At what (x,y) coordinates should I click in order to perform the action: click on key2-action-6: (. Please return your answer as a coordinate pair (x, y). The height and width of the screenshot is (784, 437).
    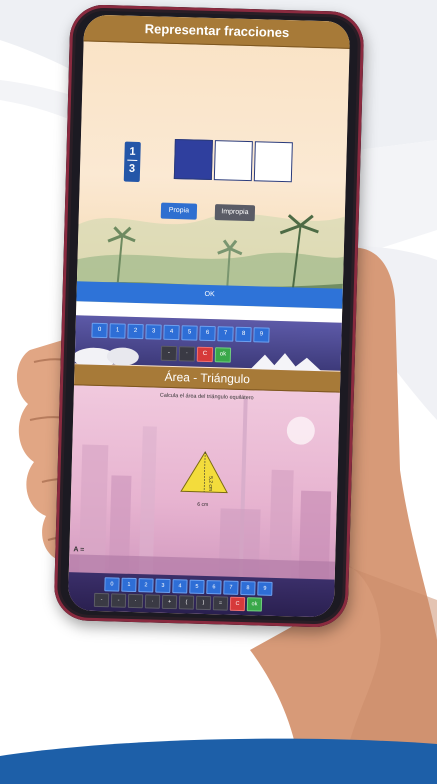
    Looking at the image, I should click on (186, 602).